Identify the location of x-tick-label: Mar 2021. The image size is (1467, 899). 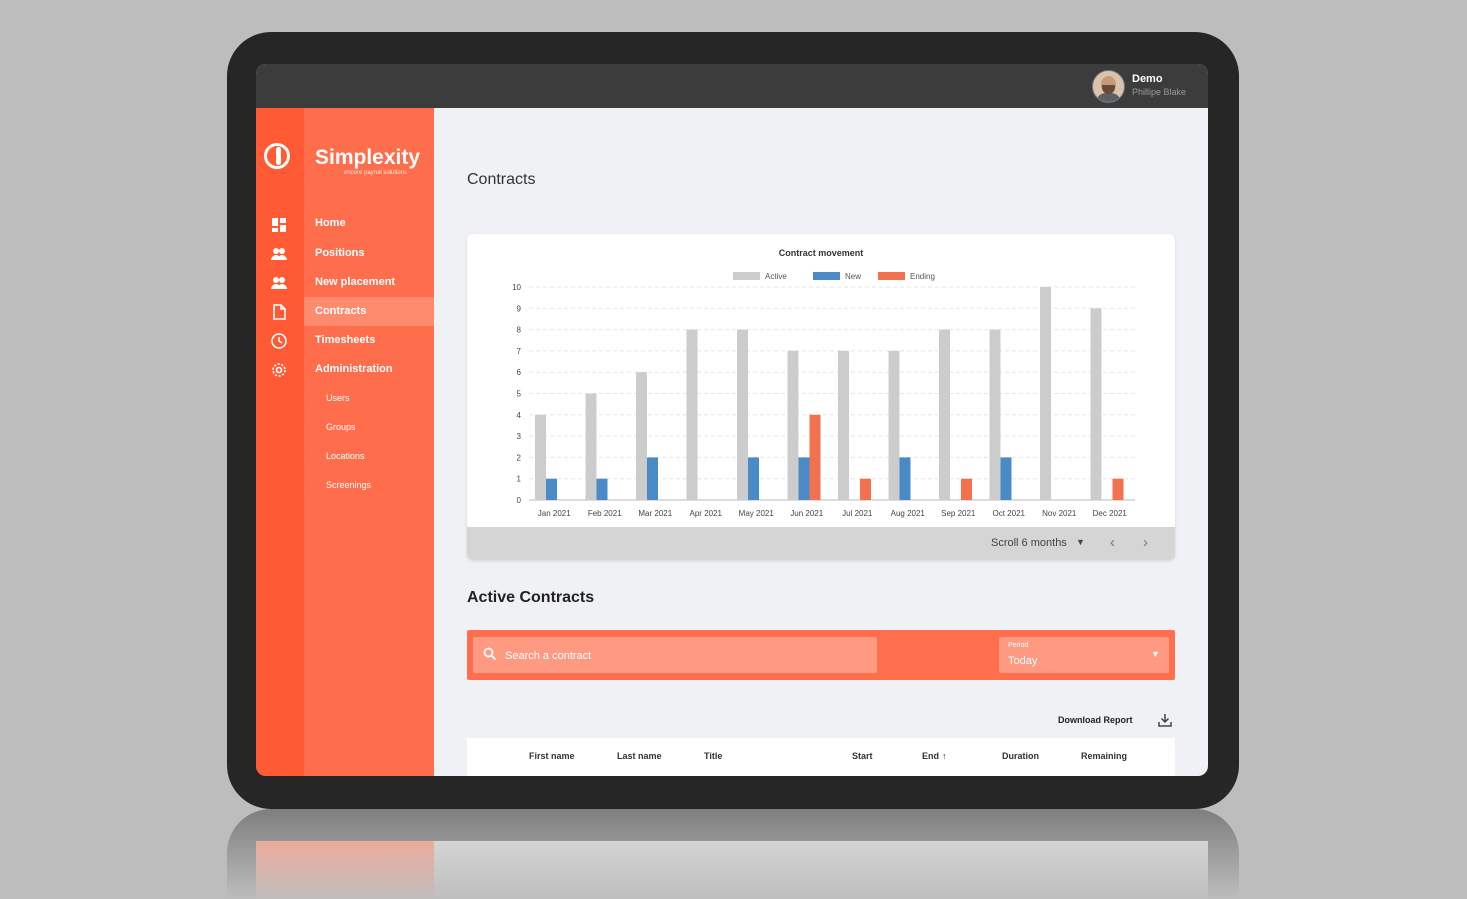
(655, 513).